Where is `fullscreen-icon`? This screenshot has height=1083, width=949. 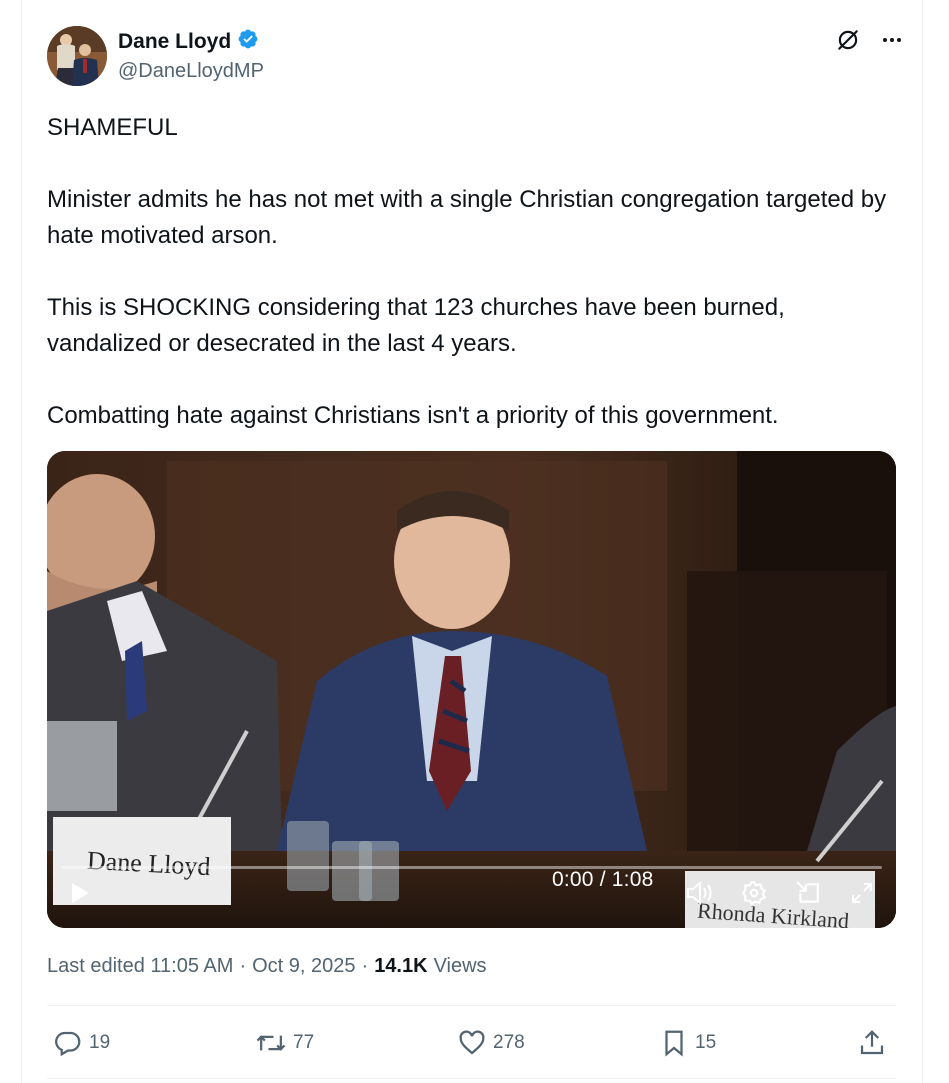
fullscreen-icon is located at coordinates (862, 893).